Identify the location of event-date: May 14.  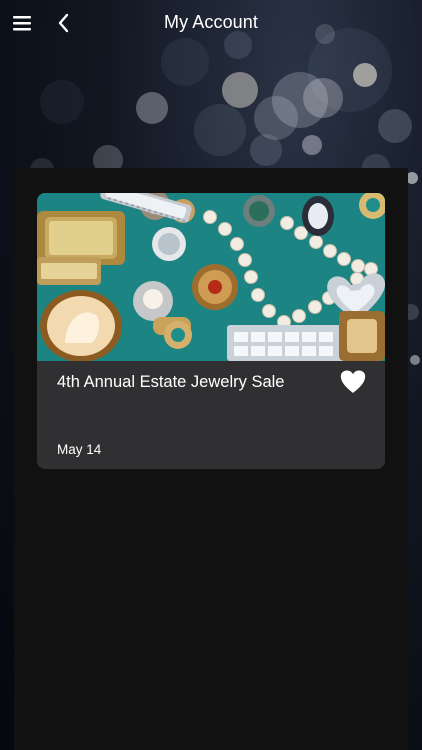
(79, 449).